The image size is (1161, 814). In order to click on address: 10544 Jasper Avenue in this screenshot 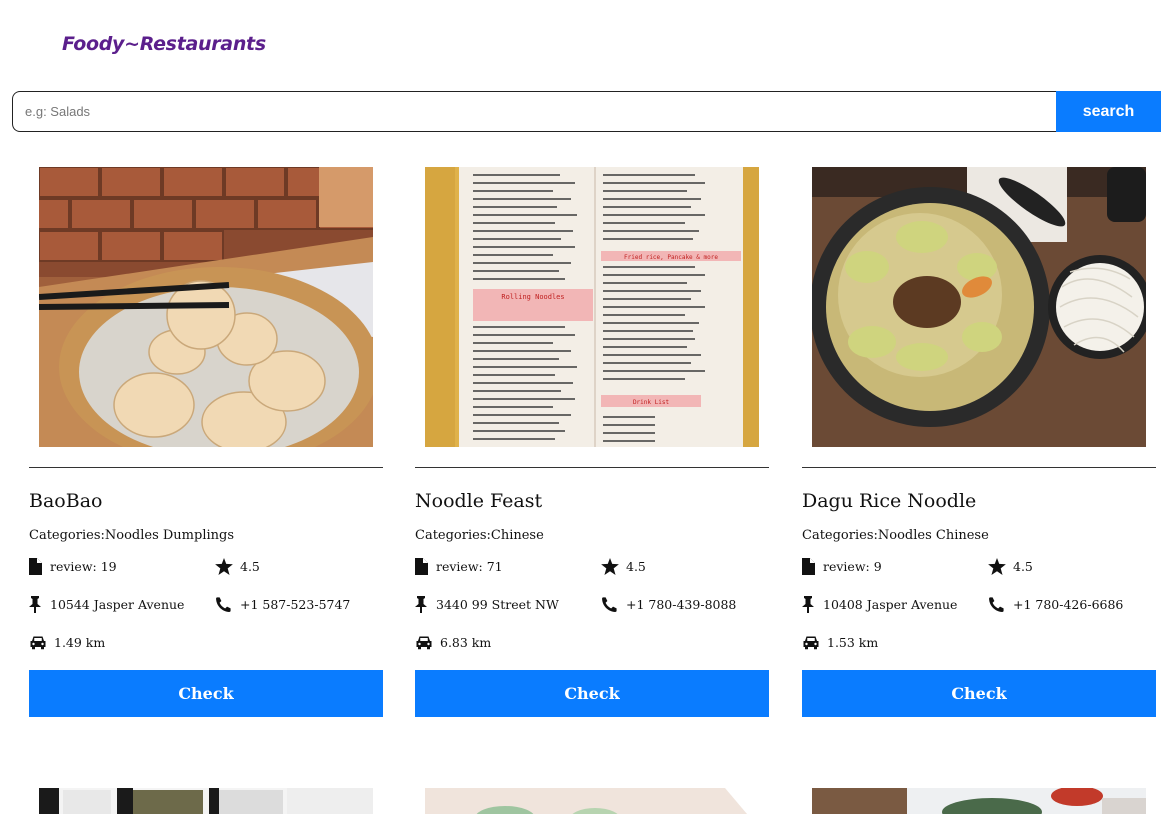, I will do `click(122, 604)`.